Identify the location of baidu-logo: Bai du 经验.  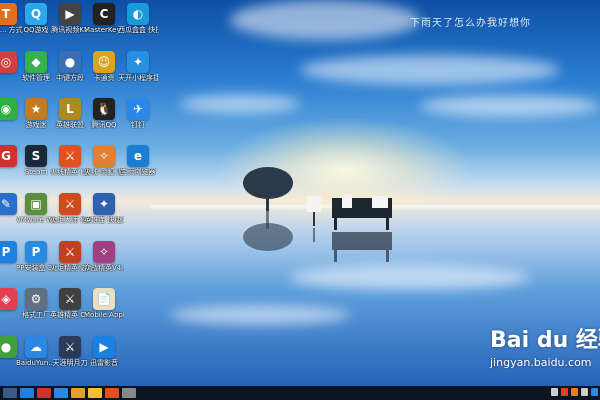
(545, 340).